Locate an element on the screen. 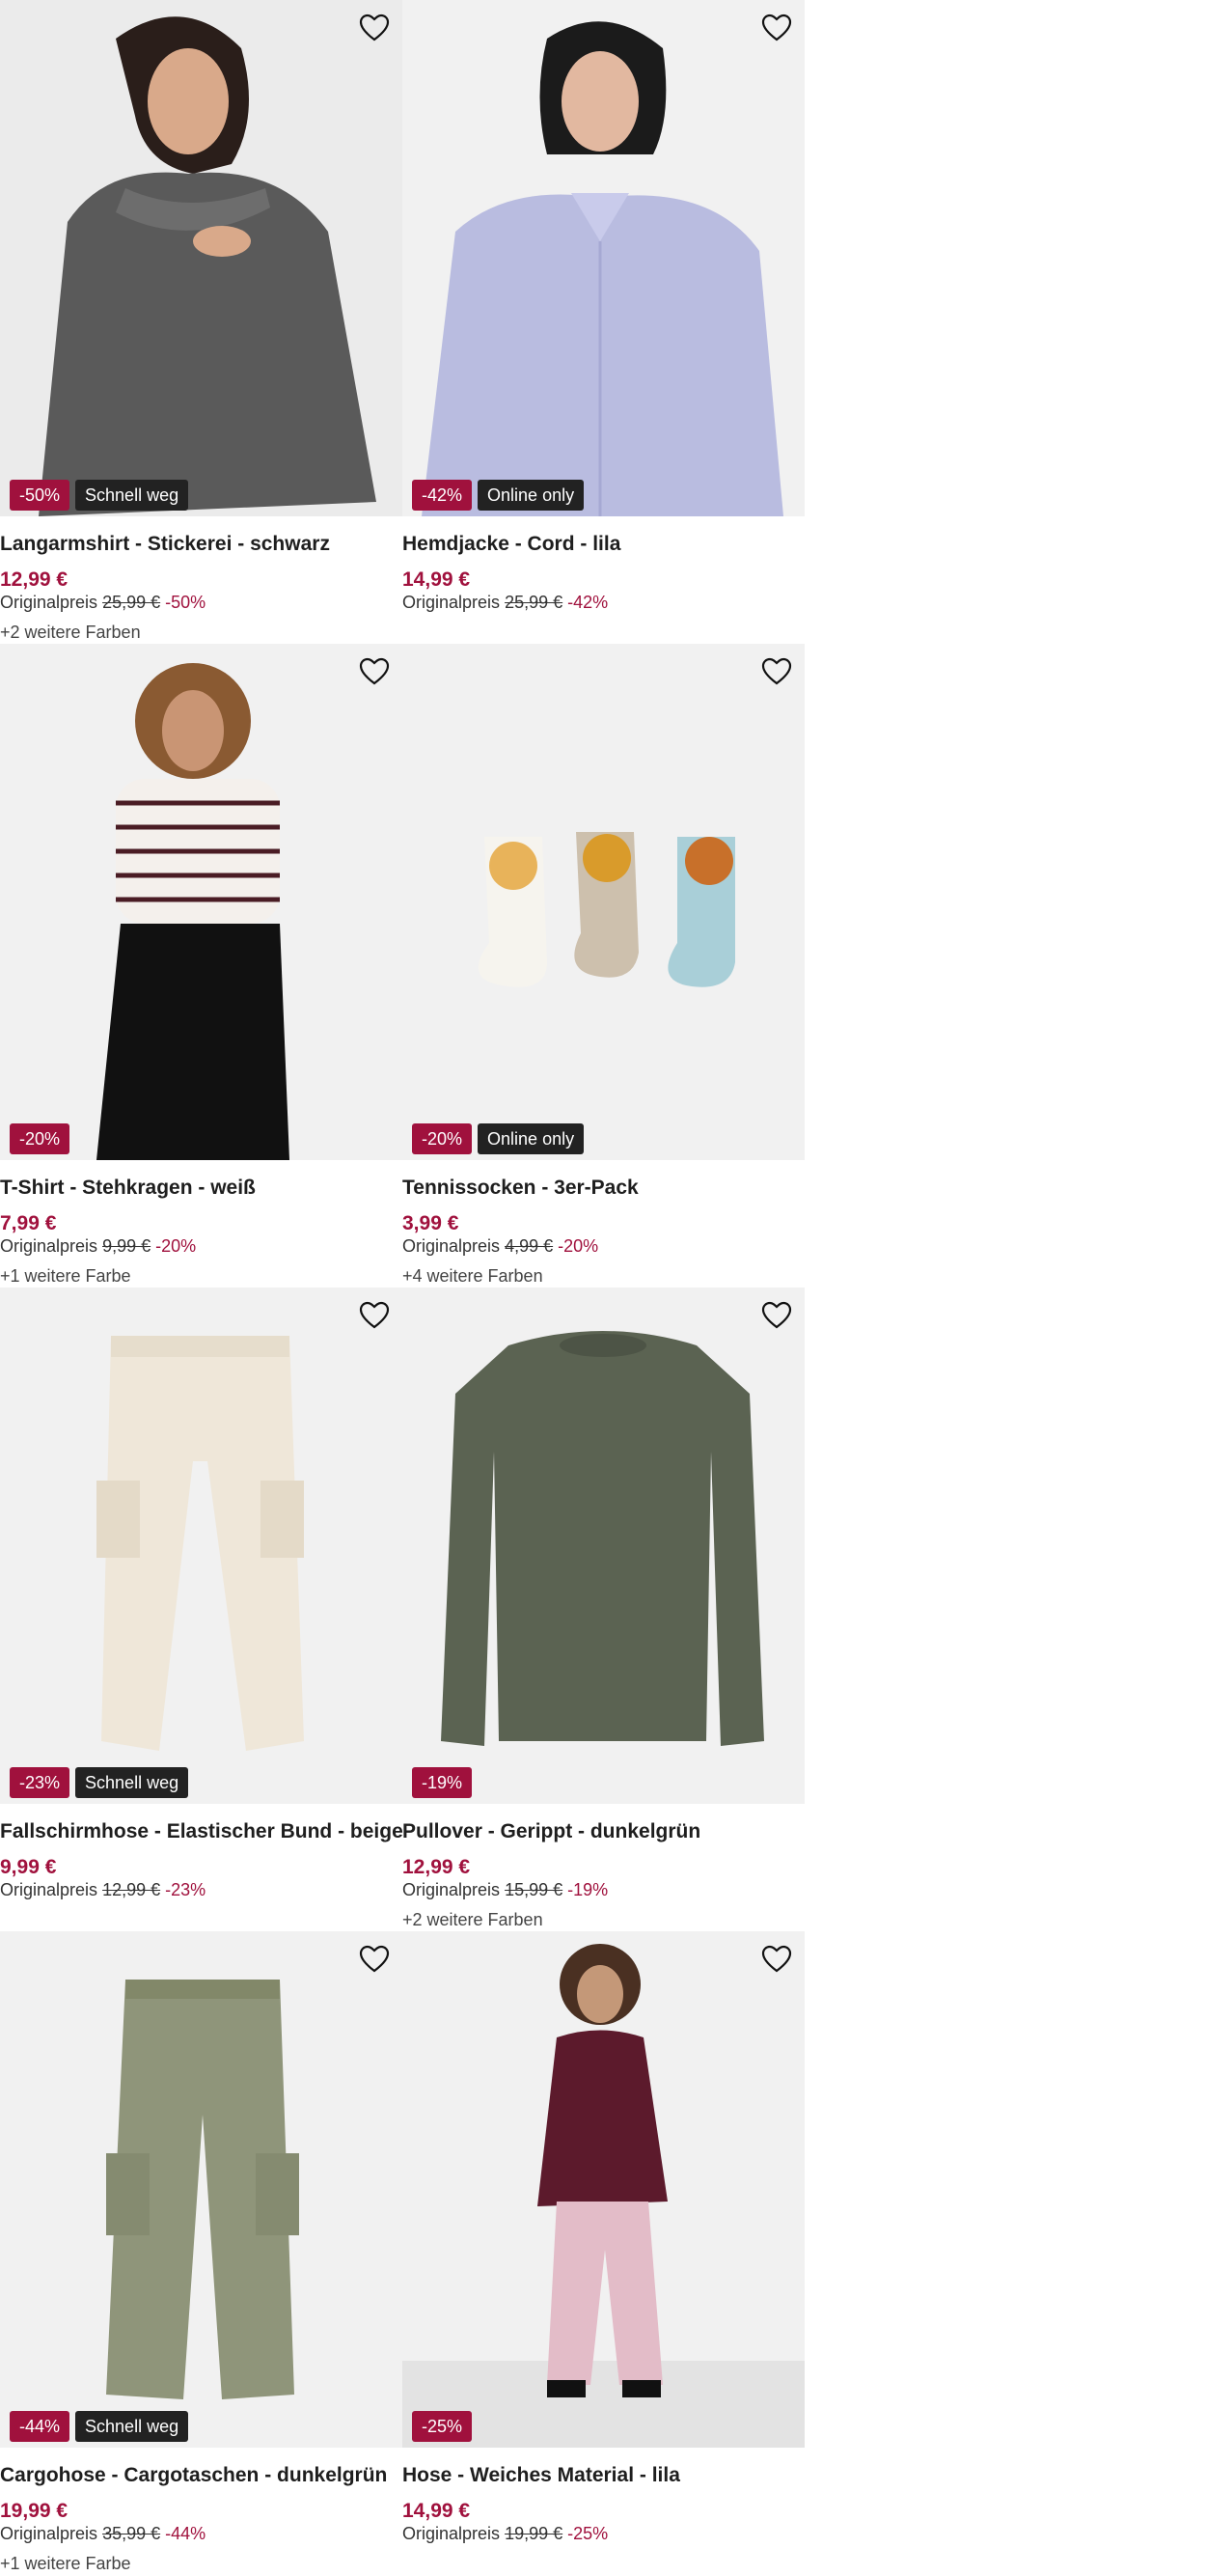 Image resolution: width=1206 pixels, height=2576 pixels. original-price-line: Originalpreis 4,99 € -20% is located at coordinates (500, 1246).